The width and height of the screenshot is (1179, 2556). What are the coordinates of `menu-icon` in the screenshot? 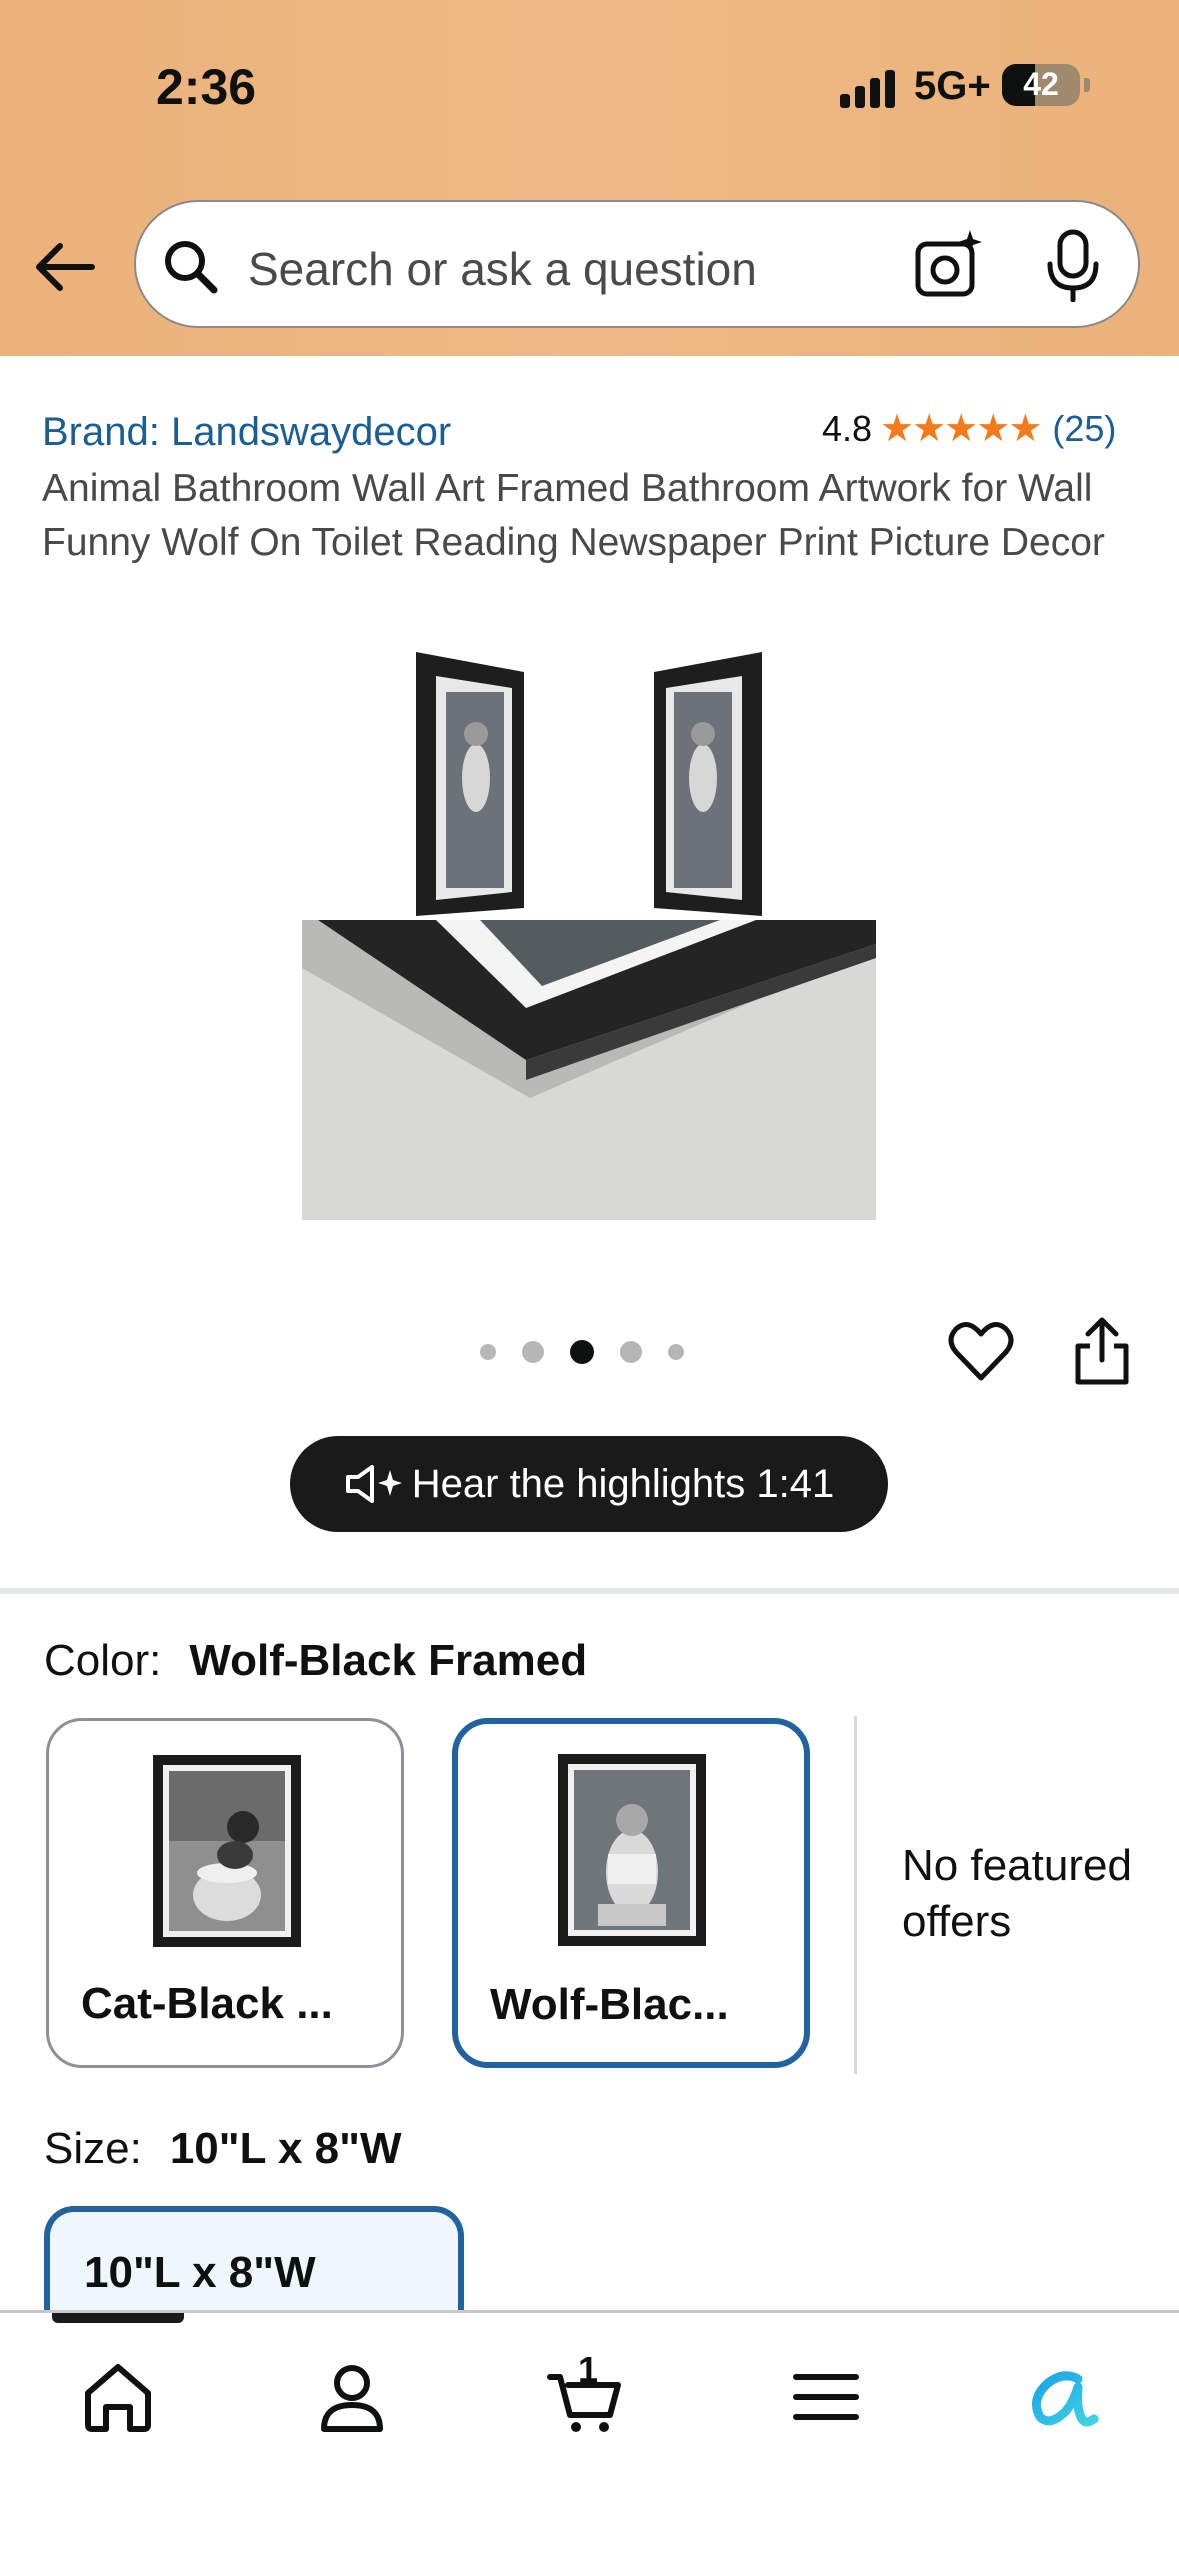 It's located at (826, 2397).